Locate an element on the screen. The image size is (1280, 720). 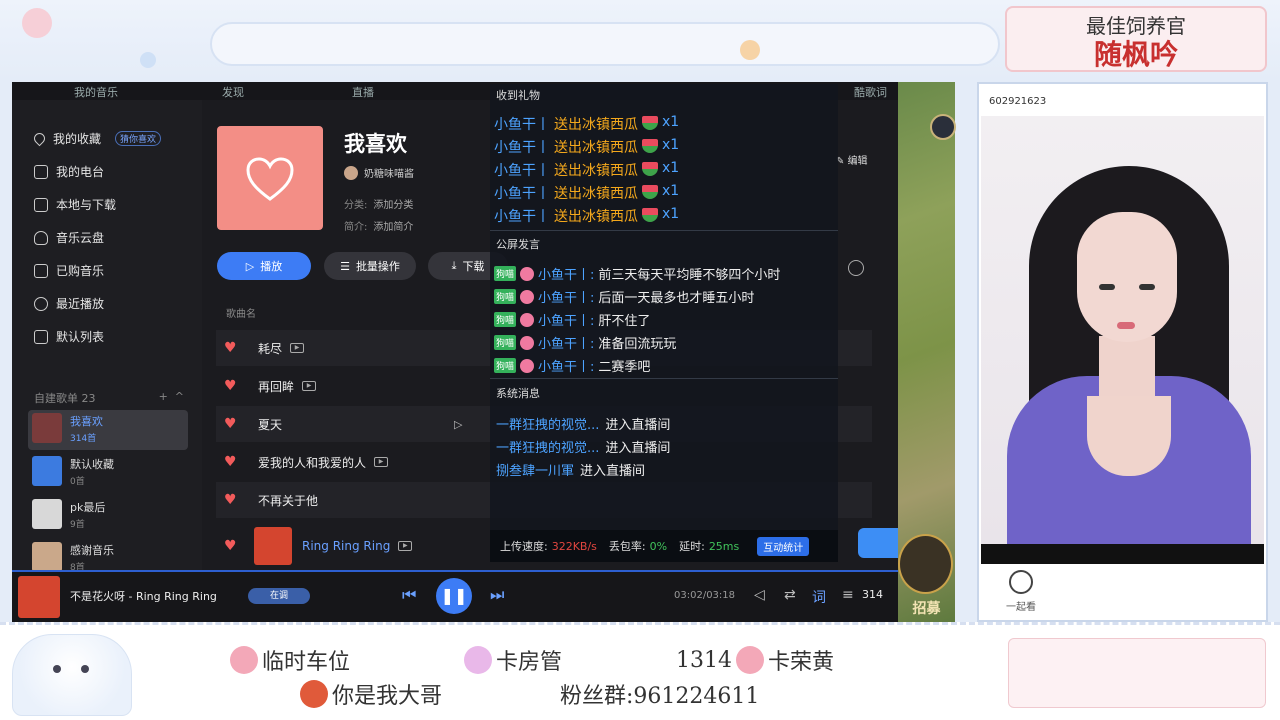
next-icon: ⏭ is located at coordinates (497, 595).